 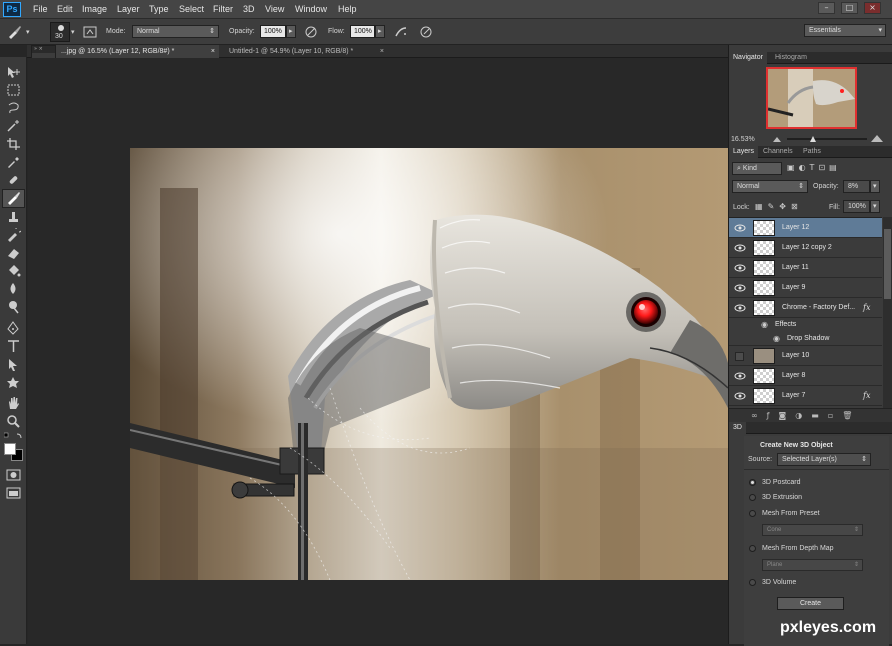 What do you see at coordinates (887, 264) in the screenshot?
I see `layers-scrollbar-thumb` at bounding box center [887, 264].